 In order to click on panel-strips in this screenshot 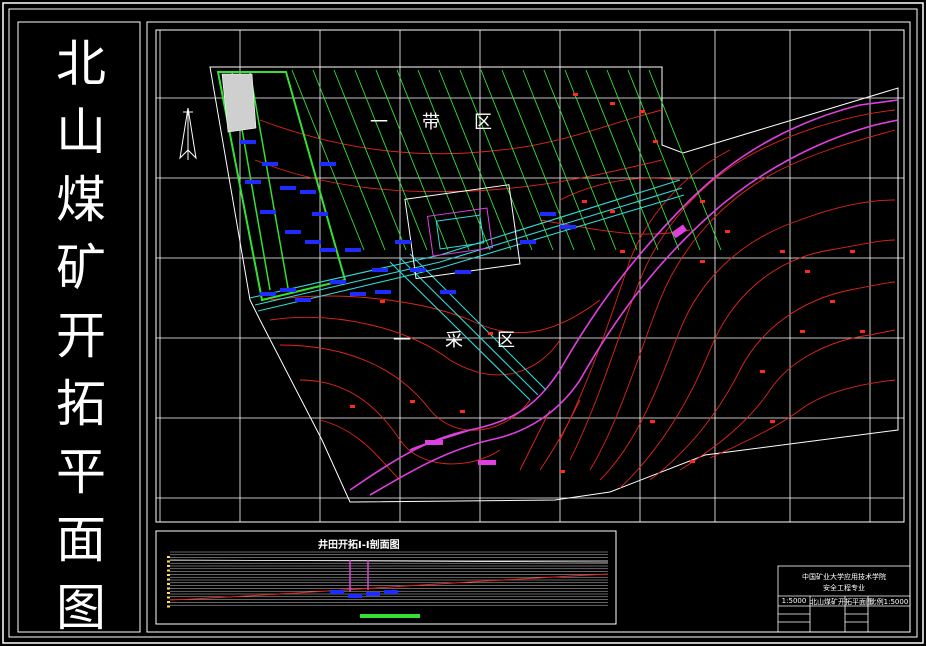, I will do `click(506, 160)`.